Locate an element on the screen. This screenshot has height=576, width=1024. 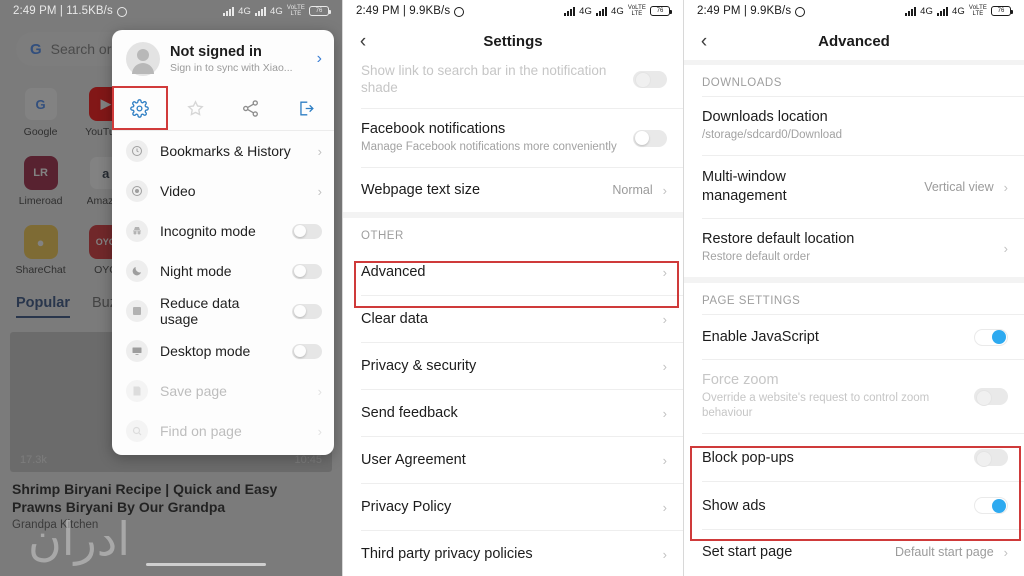
menu-item-video: Video › is located at coordinates (223, 191).